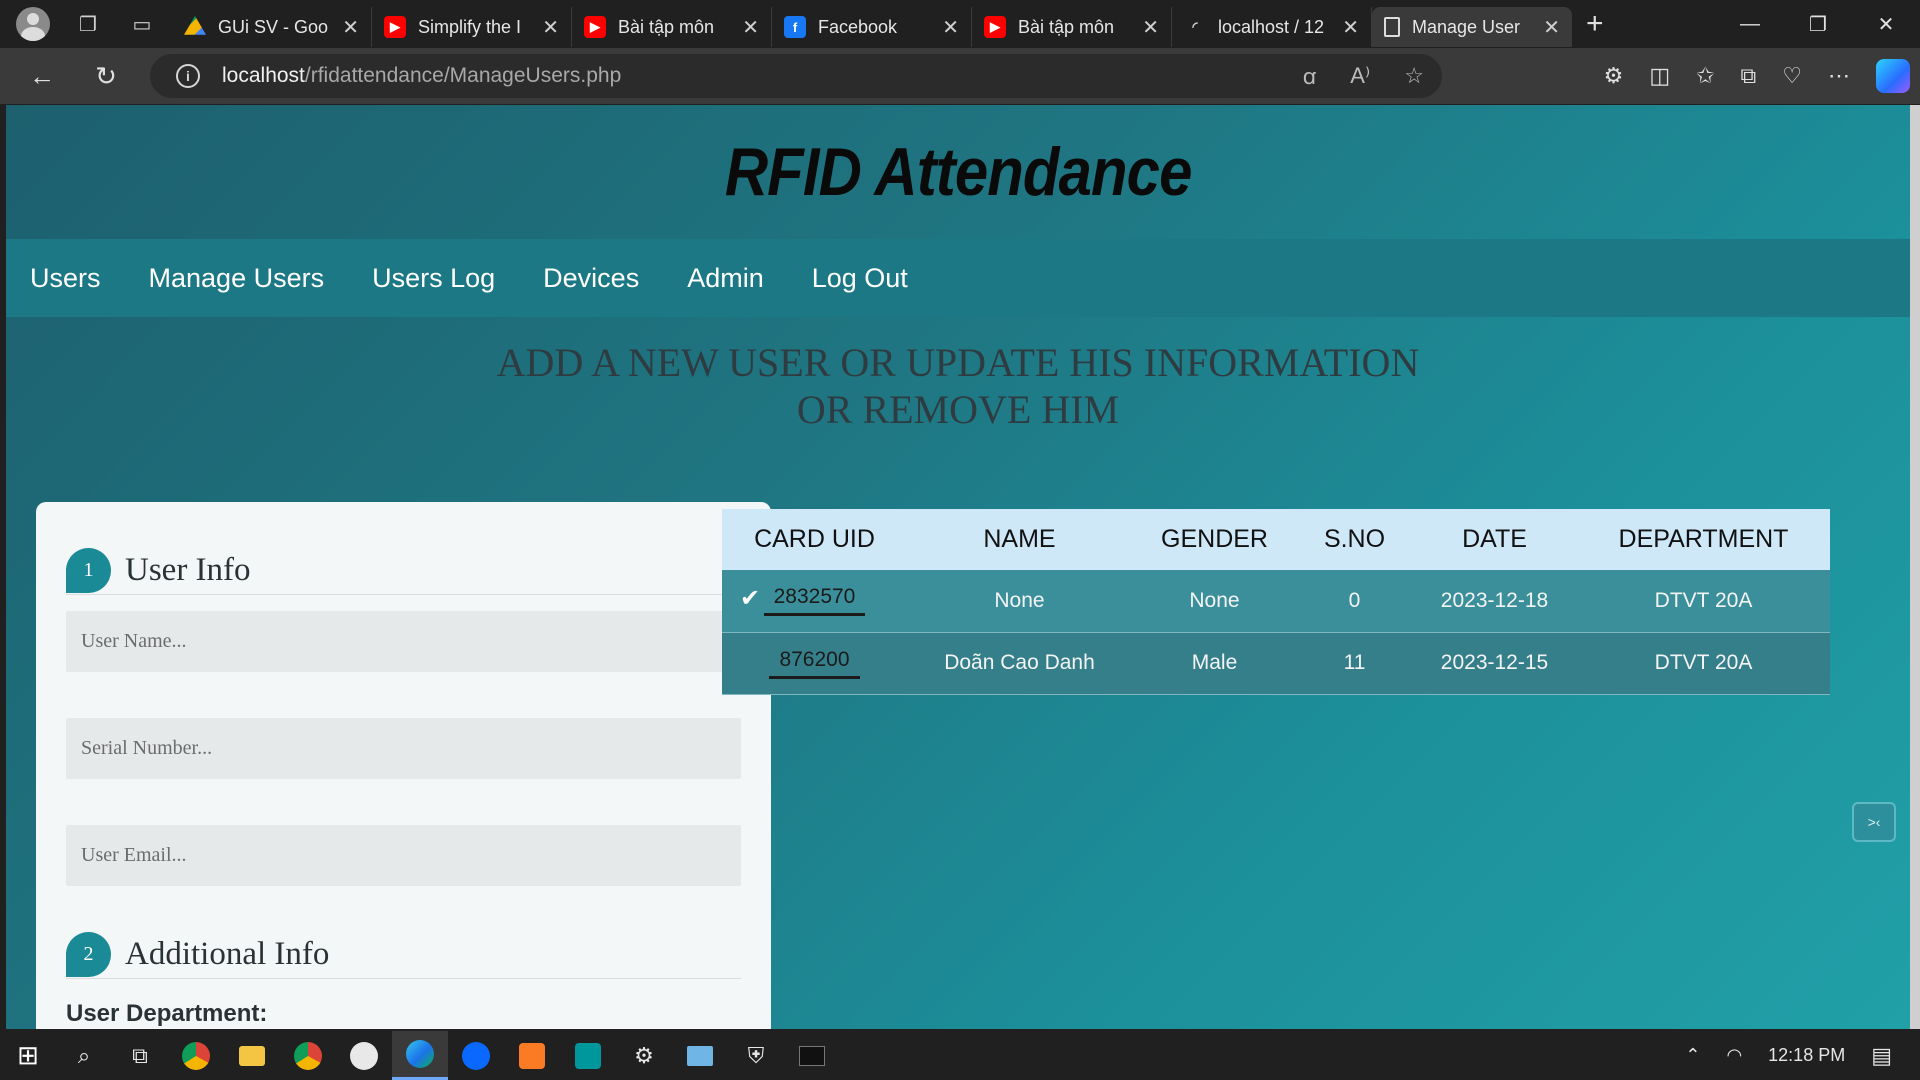  What do you see at coordinates (1019, 601) in the screenshot?
I see `name-cell: None` at bounding box center [1019, 601].